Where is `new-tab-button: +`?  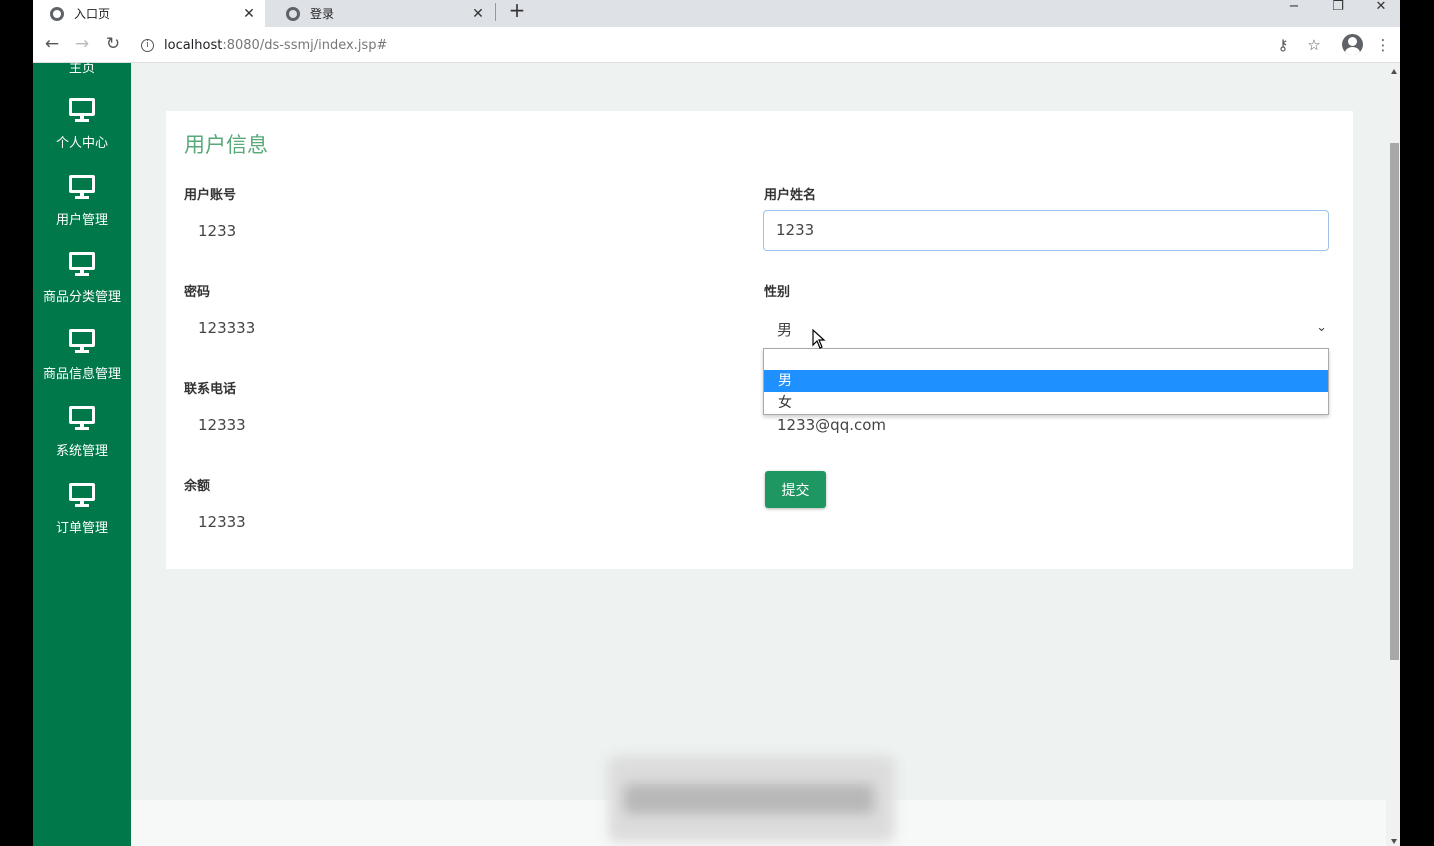
new-tab-button: + is located at coordinates (517, 12).